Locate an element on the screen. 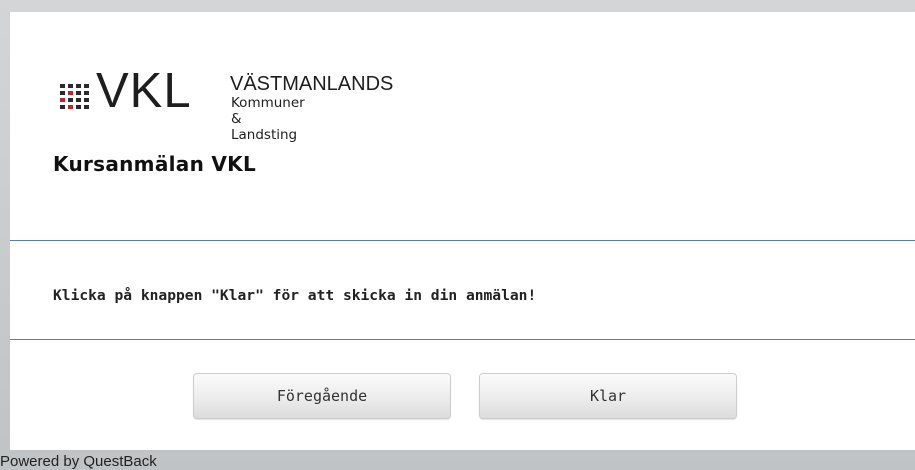  page-title: Kursanmälan VKL is located at coordinates (154, 164).